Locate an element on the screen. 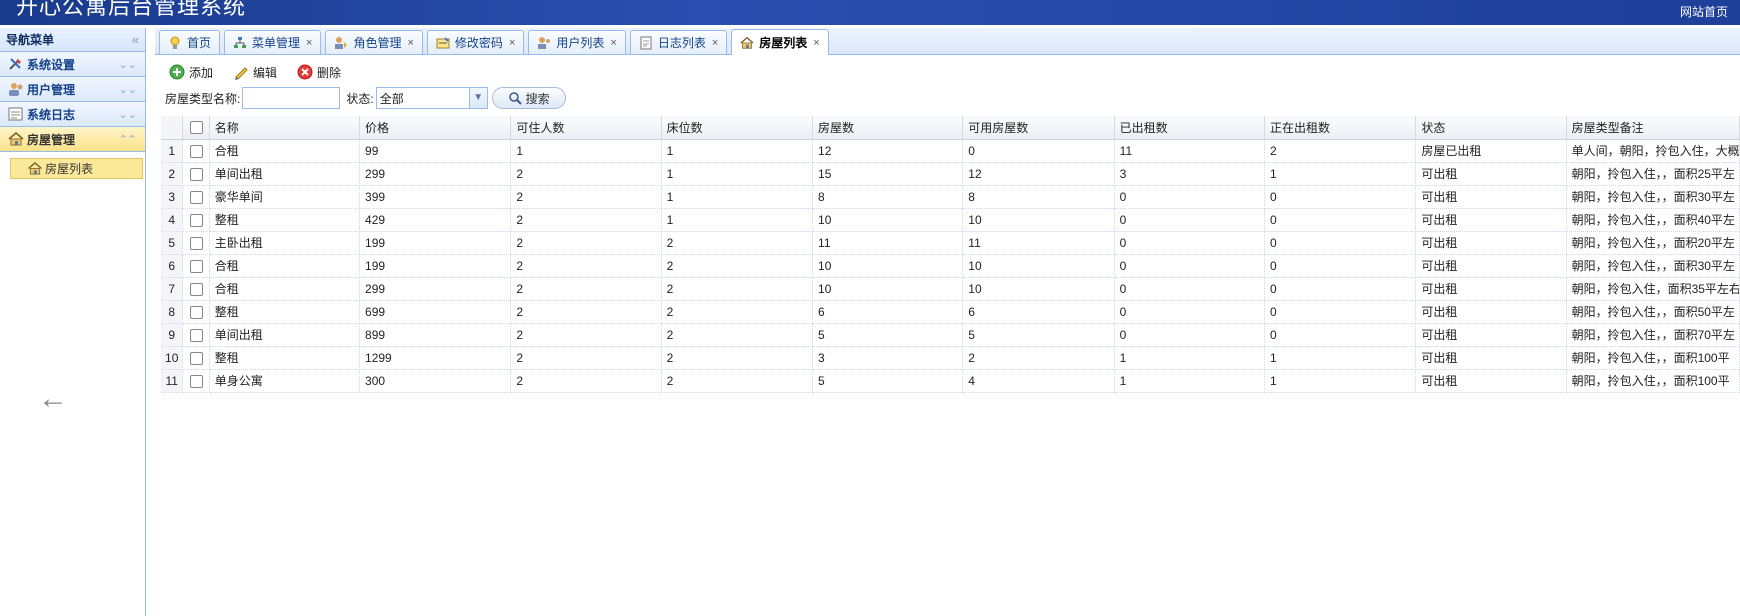 The image size is (1740, 616). sidebar-panel-system-log: 系统日志 ⌄⌄ is located at coordinates (72, 114).